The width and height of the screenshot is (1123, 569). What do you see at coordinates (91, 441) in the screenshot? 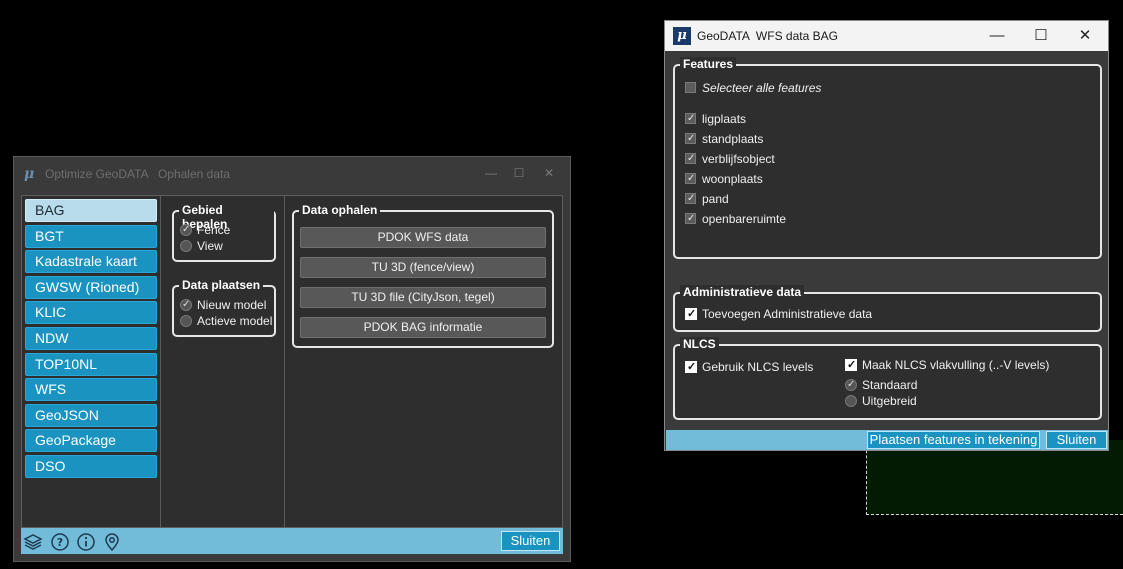
I see `nav-item-geopackage: GeoPackage` at bounding box center [91, 441].